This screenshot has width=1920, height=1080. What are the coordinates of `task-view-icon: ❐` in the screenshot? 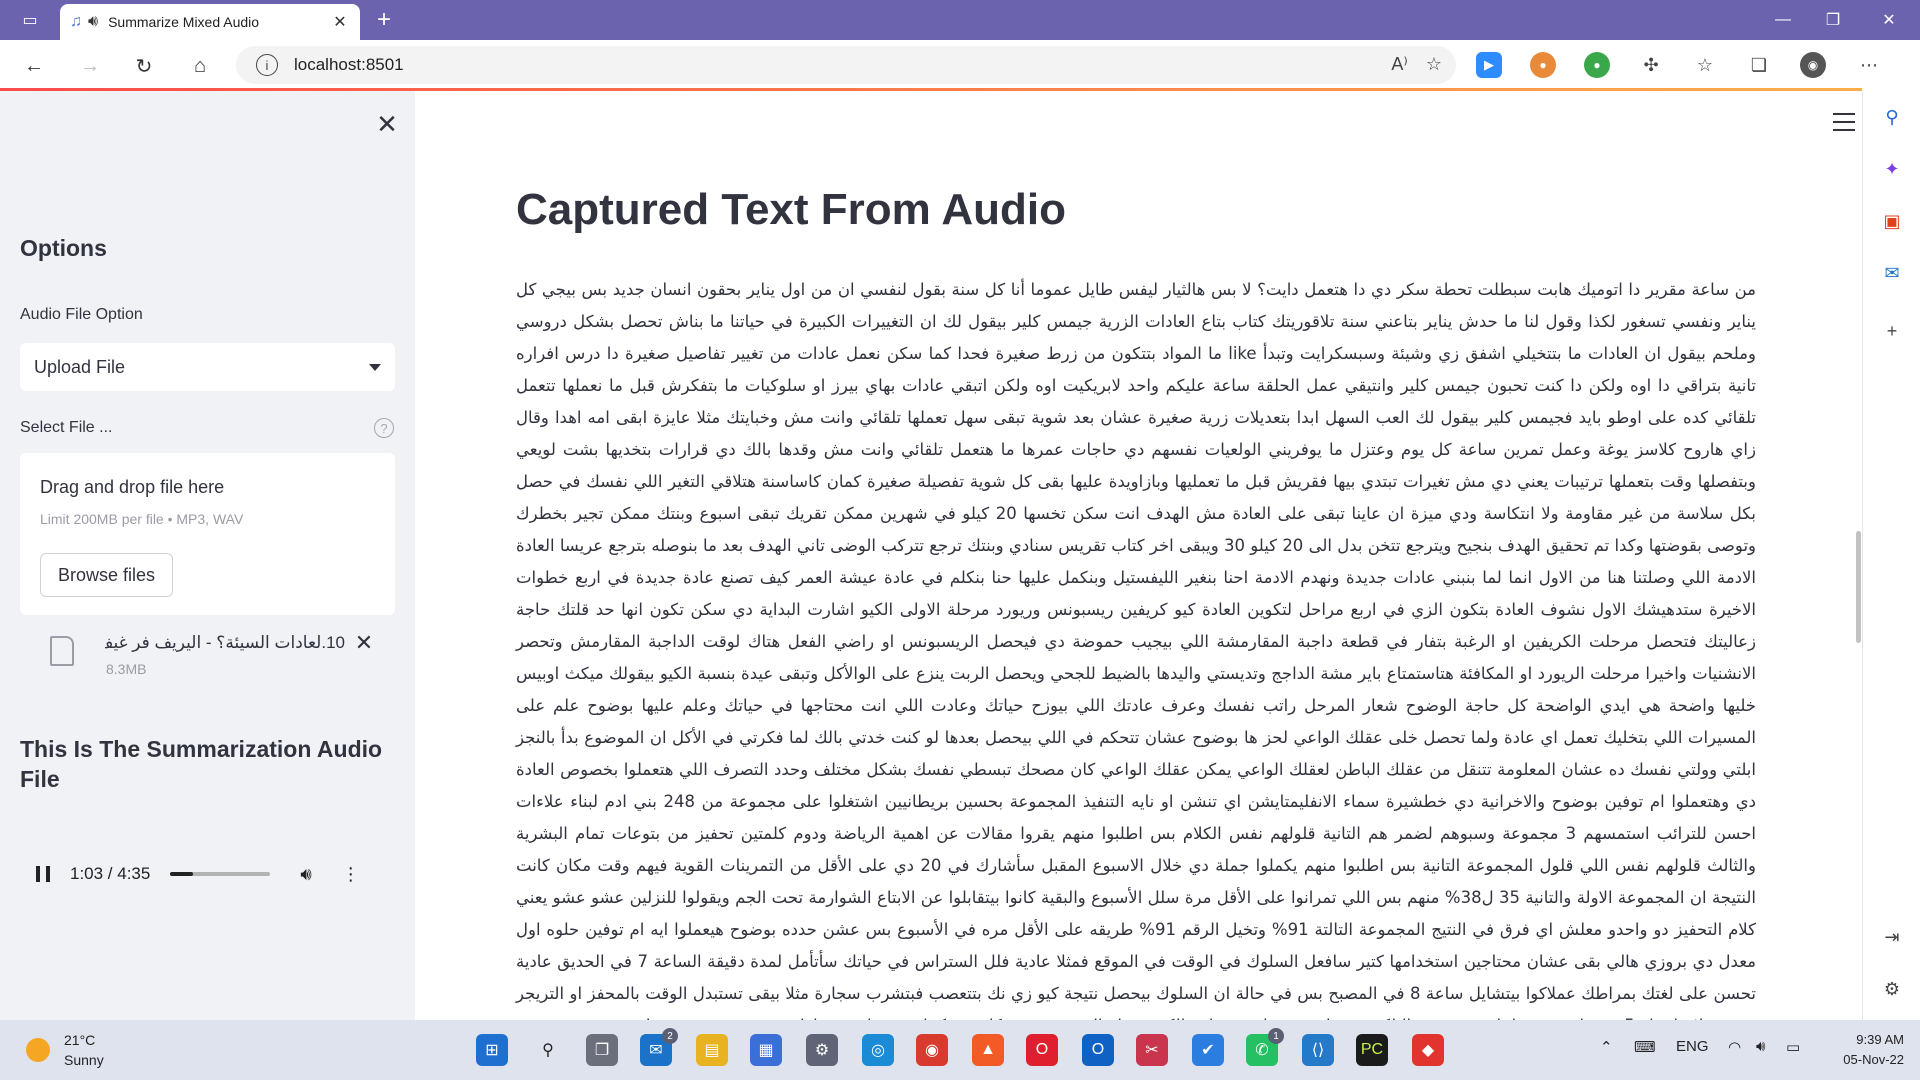 It's located at (602, 1050).